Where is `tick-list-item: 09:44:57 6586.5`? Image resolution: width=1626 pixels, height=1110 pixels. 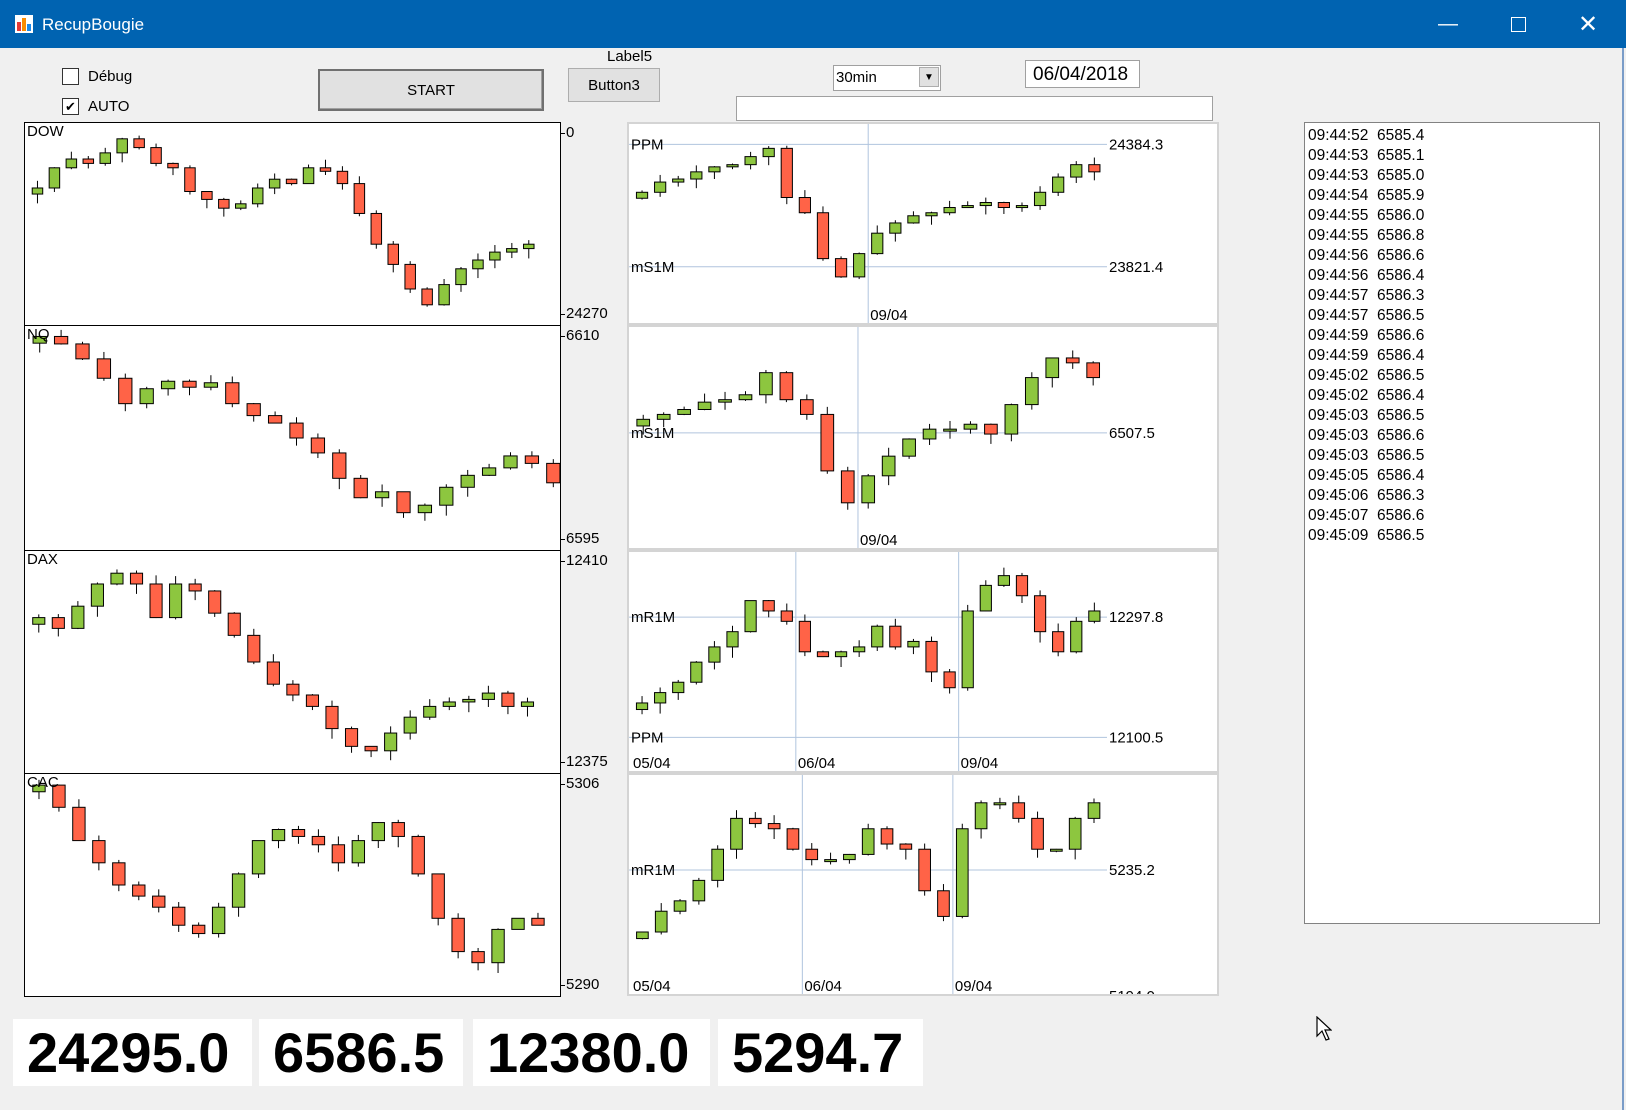
tick-list-item: 09:44:57 6586.5 is located at coordinates (1453, 316).